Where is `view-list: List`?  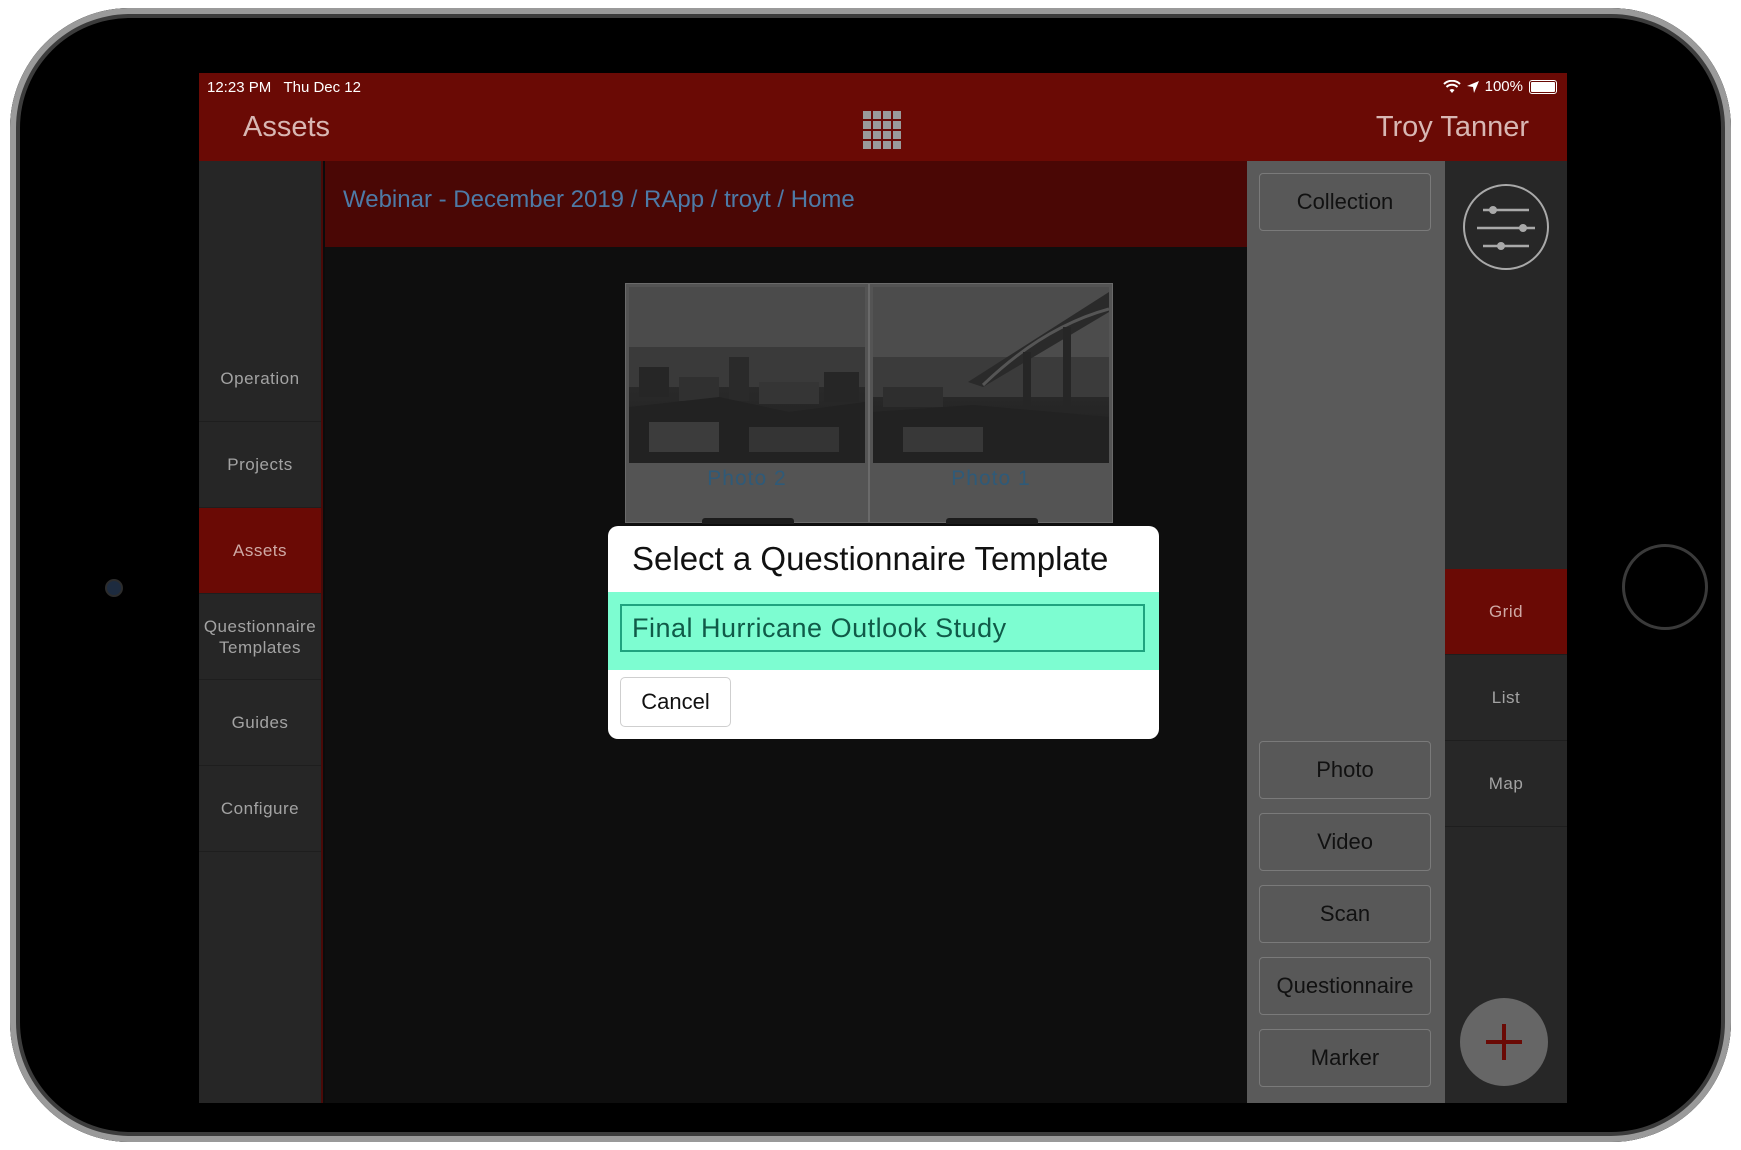 view-list: List is located at coordinates (1506, 698).